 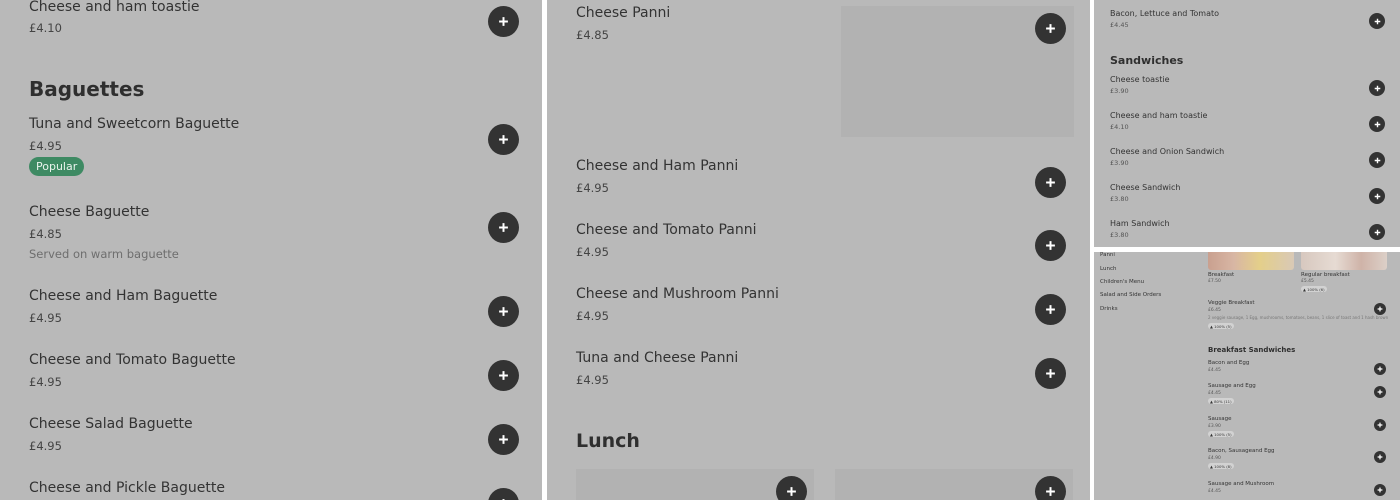 What do you see at coordinates (666, 230) in the screenshot?
I see `item-name: Cheese and Tomato Panni` at bounding box center [666, 230].